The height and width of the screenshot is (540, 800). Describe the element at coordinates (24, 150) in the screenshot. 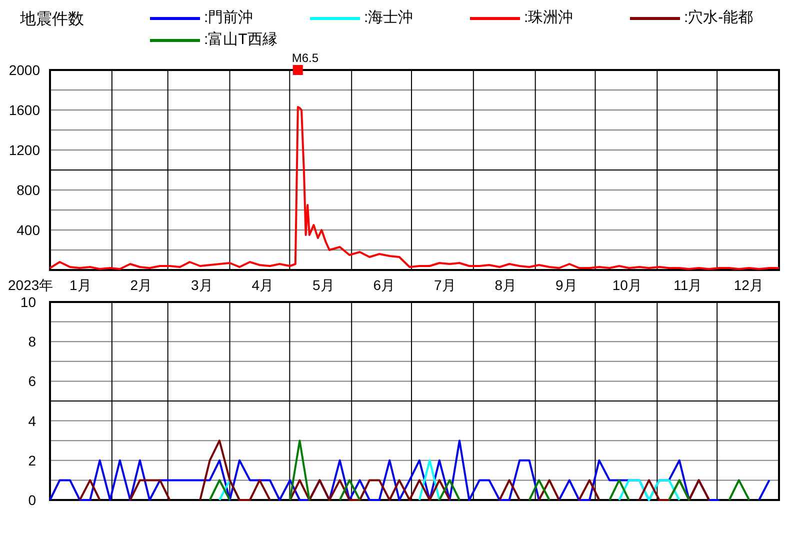

I see `axis-label: 1200` at that location.